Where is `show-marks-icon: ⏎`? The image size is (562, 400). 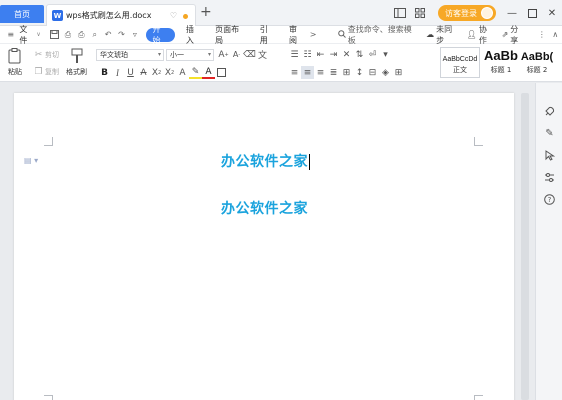 show-marks-icon: ⏎ is located at coordinates (372, 54).